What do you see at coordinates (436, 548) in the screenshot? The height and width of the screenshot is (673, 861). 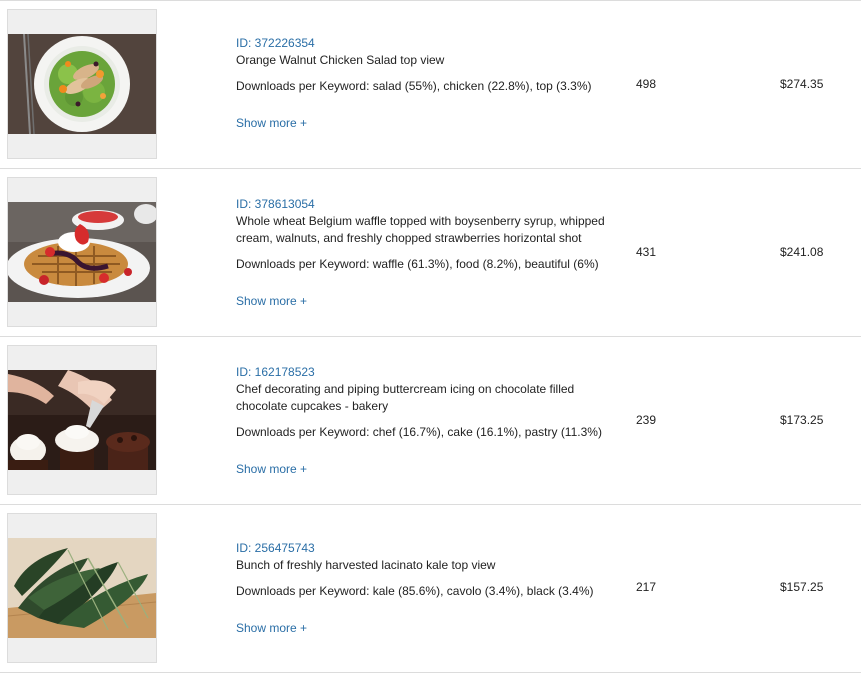 I see `asset-id-link: ID: 256475743` at bounding box center [436, 548].